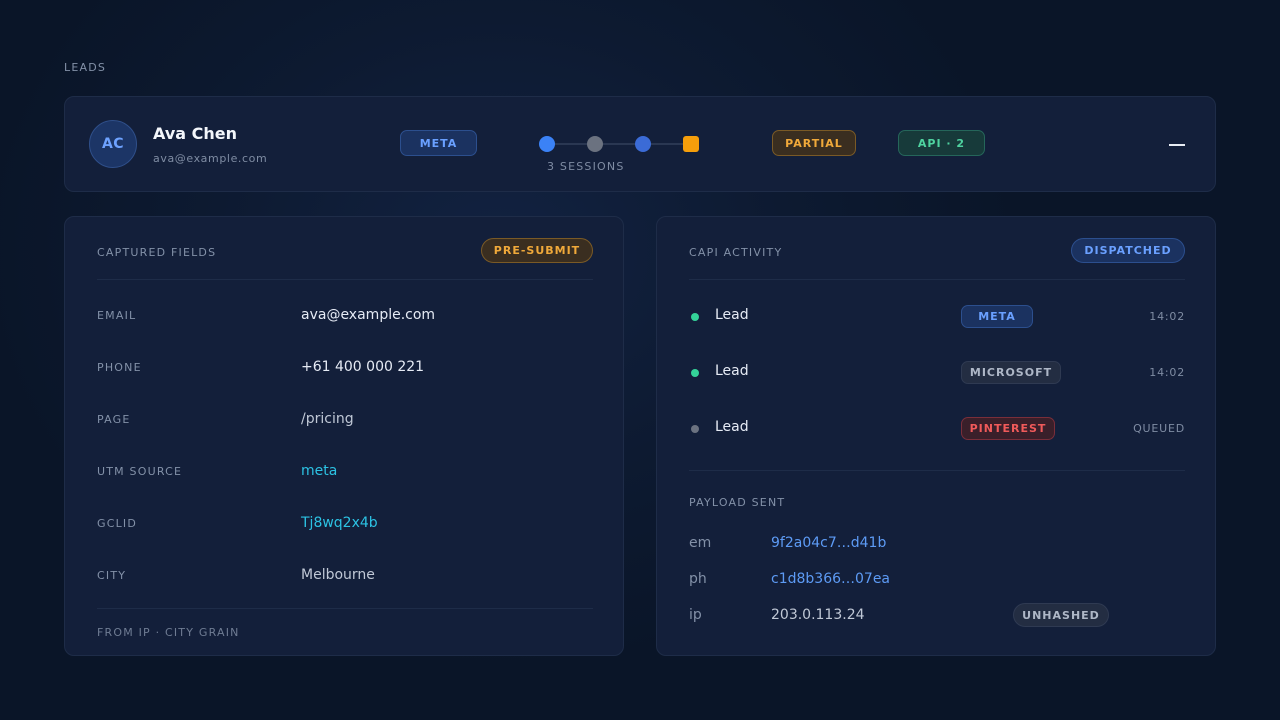  Describe the element at coordinates (157, 252) in the screenshot. I see `captured-fields-title: CAPTURED FIELDS` at that location.